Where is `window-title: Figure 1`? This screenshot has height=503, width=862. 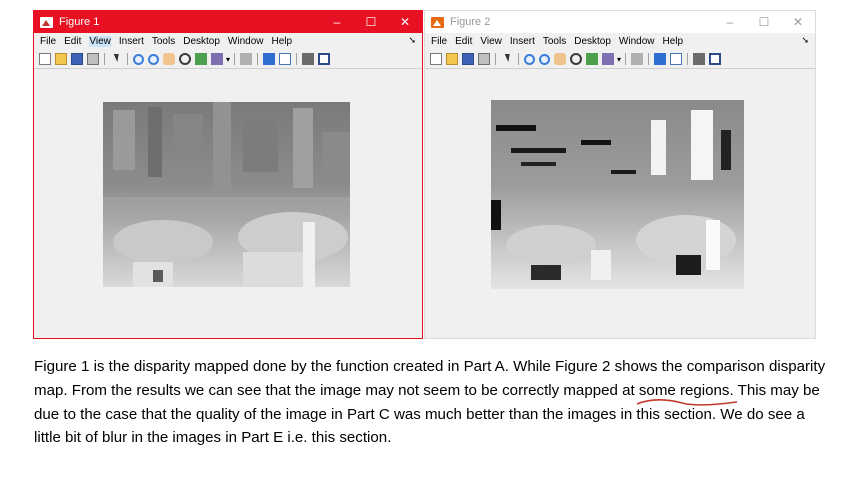 window-title: Figure 1 is located at coordinates (79, 22).